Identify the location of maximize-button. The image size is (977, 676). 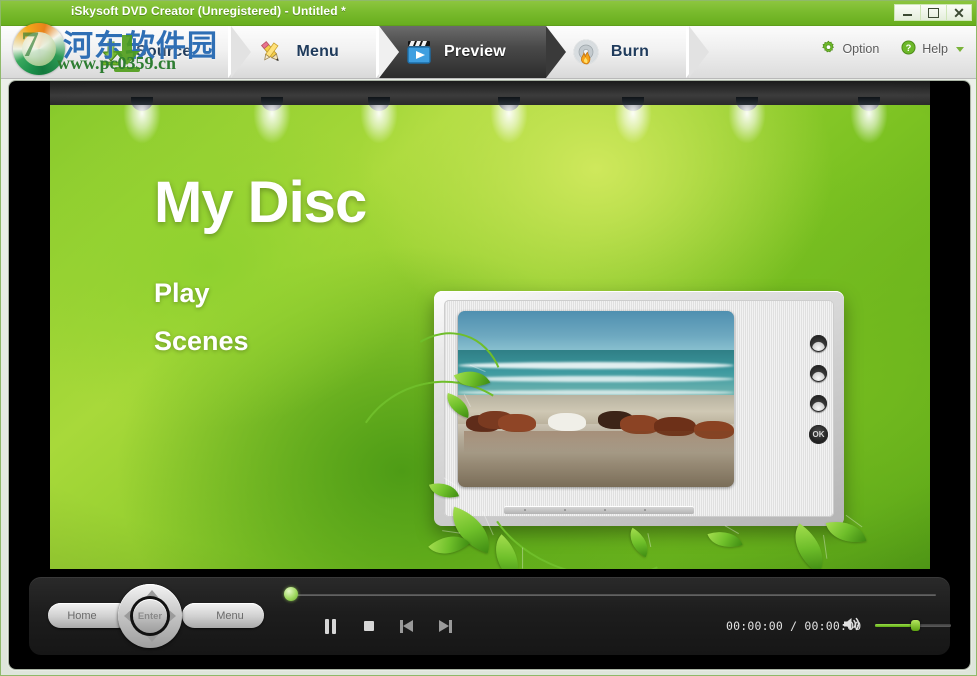
(933, 12).